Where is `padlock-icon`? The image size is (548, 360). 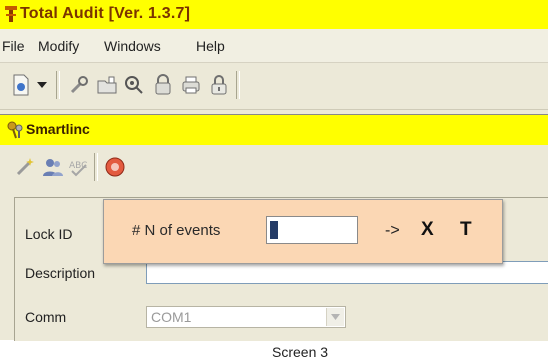
padlock-icon is located at coordinates (219, 85).